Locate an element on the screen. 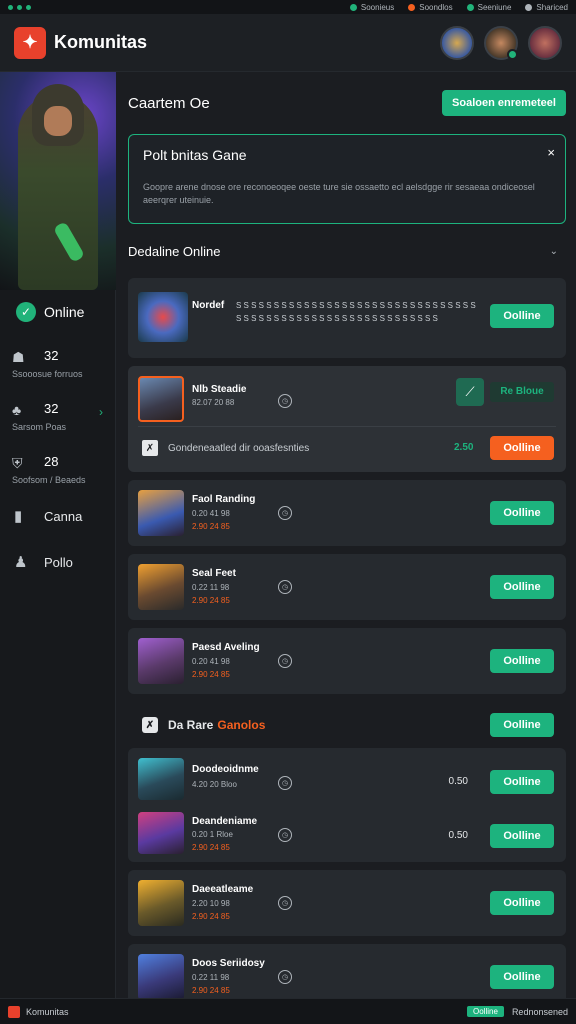 The width and height of the screenshot is (576, 1024). item-title: Daeeatleame is located at coordinates (223, 889).